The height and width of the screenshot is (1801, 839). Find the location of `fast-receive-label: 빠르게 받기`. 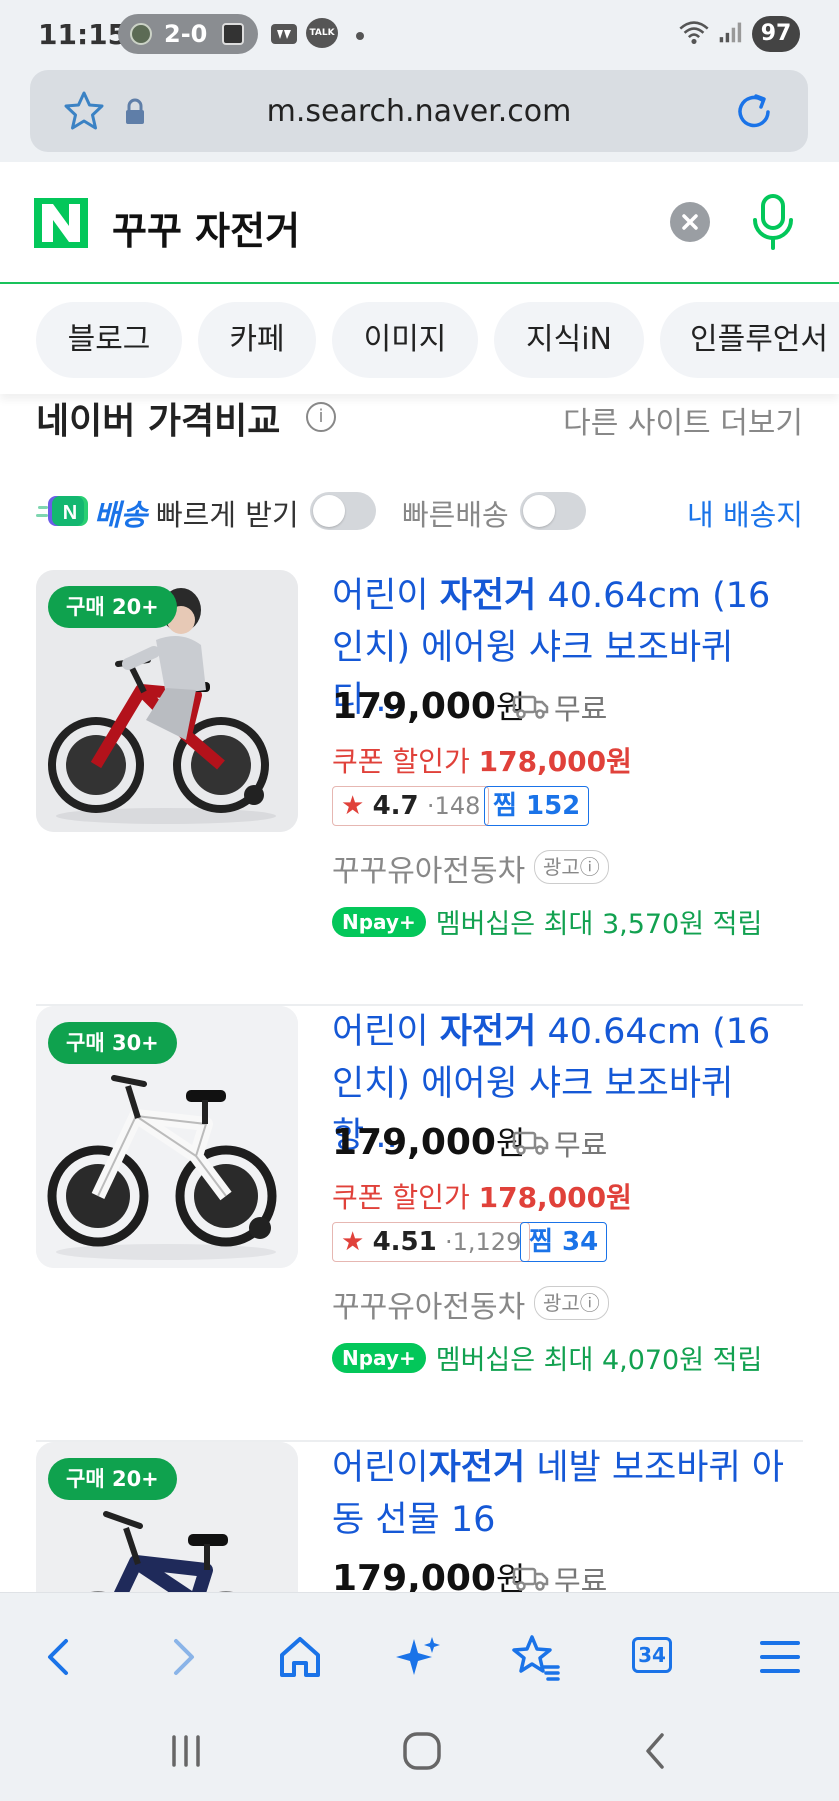

fast-receive-label: 빠르게 받기 is located at coordinates (227, 515).